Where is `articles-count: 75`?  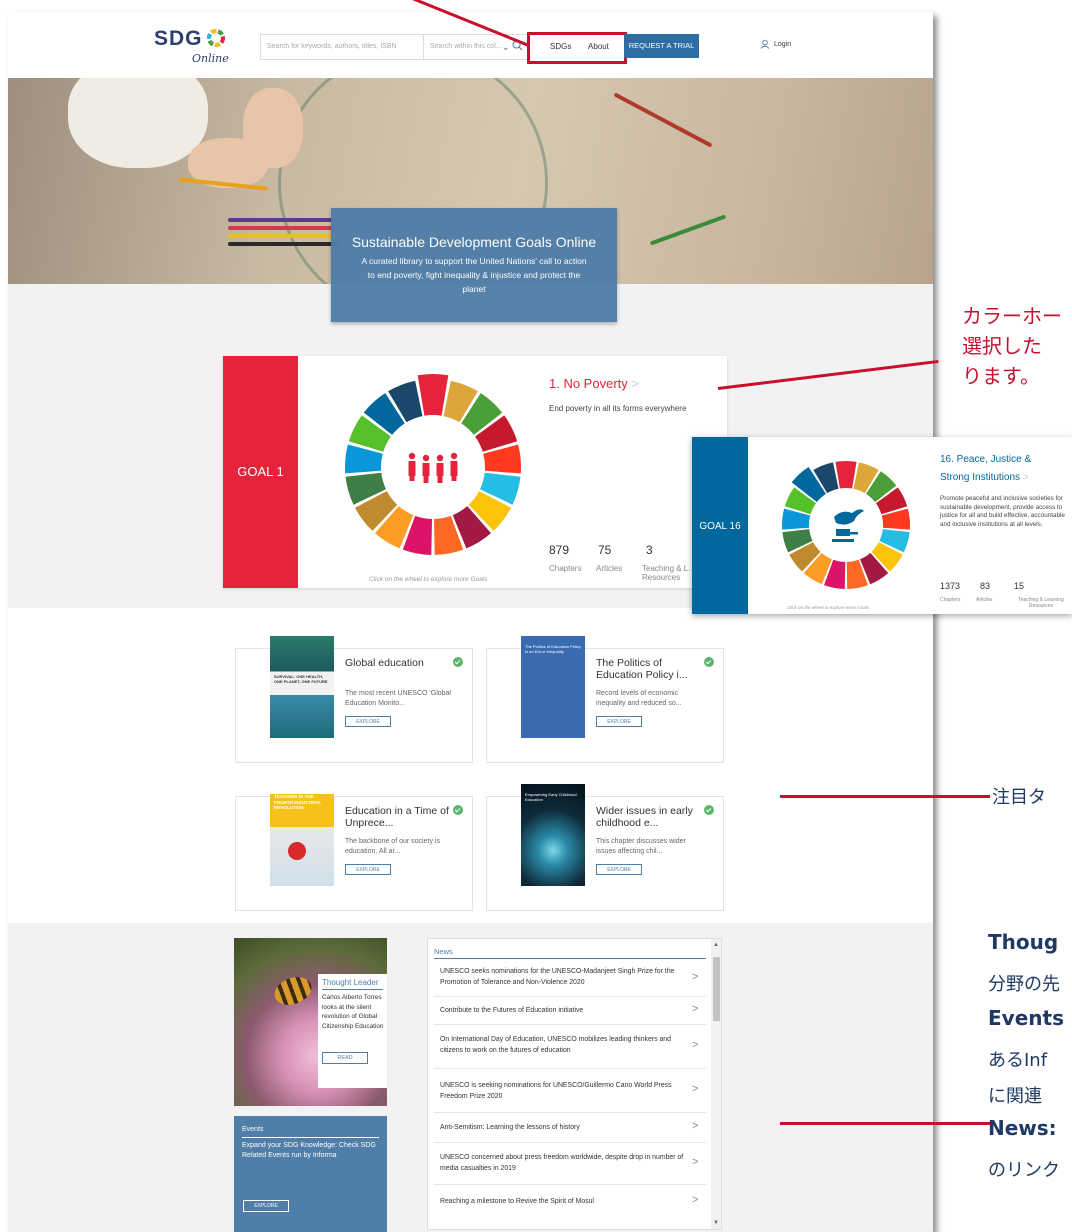 articles-count: 75 is located at coordinates (605, 550).